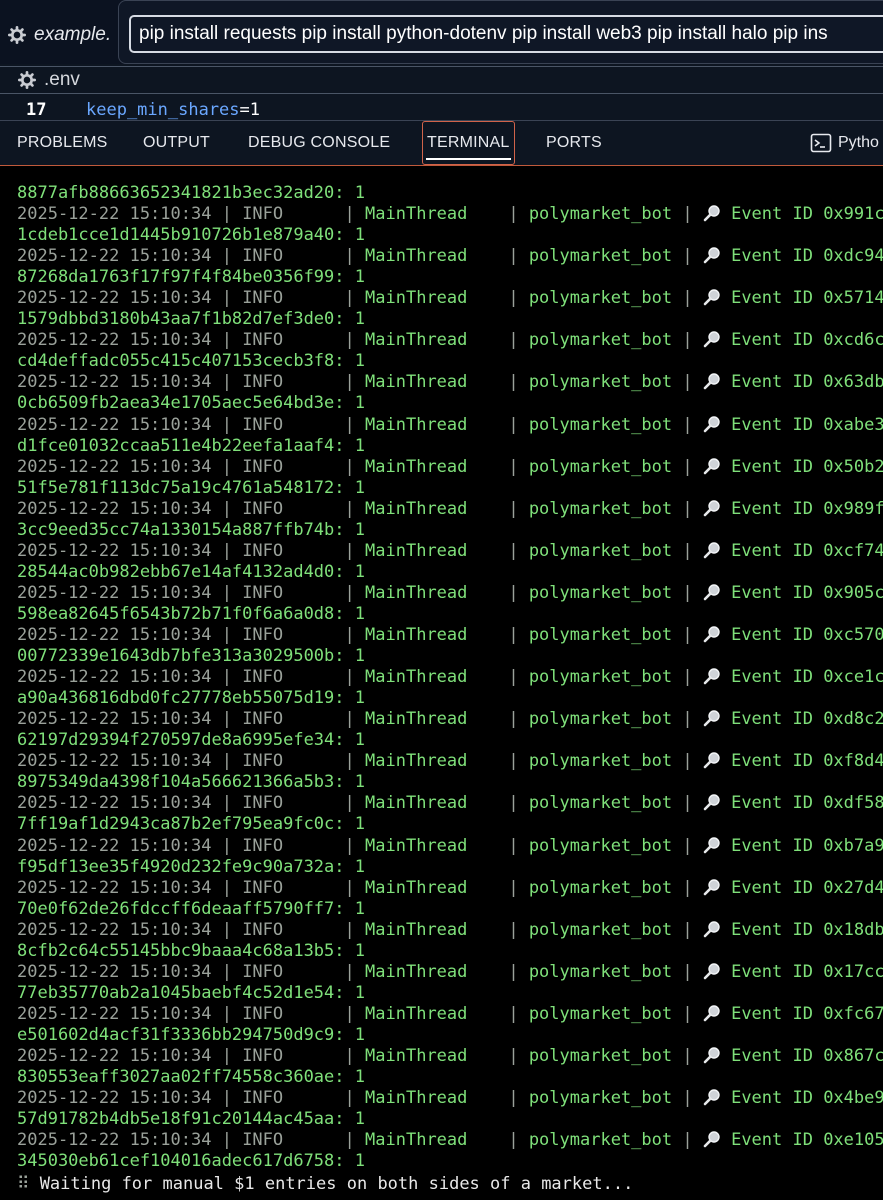  What do you see at coordinates (506, 34) in the screenshot?
I see `command-input` at bounding box center [506, 34].